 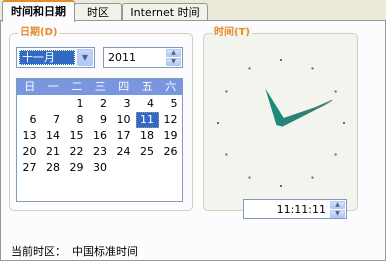 I want to click on tab-time-zone: 时区, so click(x=98, y=12).